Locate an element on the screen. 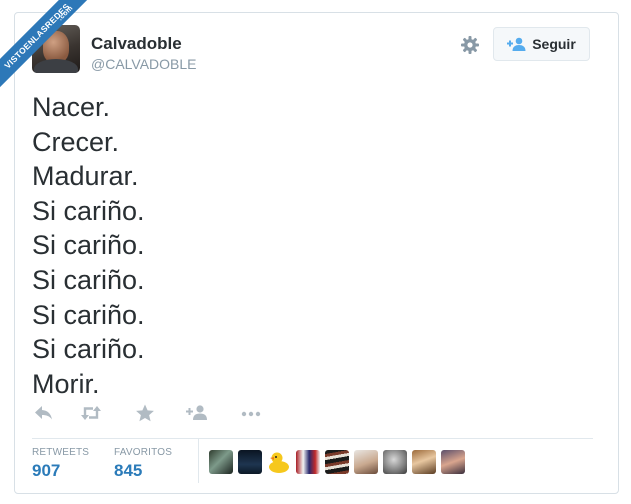 The image size is (631, 504). favorited-by-avatars is located at coordinates (337, 462).